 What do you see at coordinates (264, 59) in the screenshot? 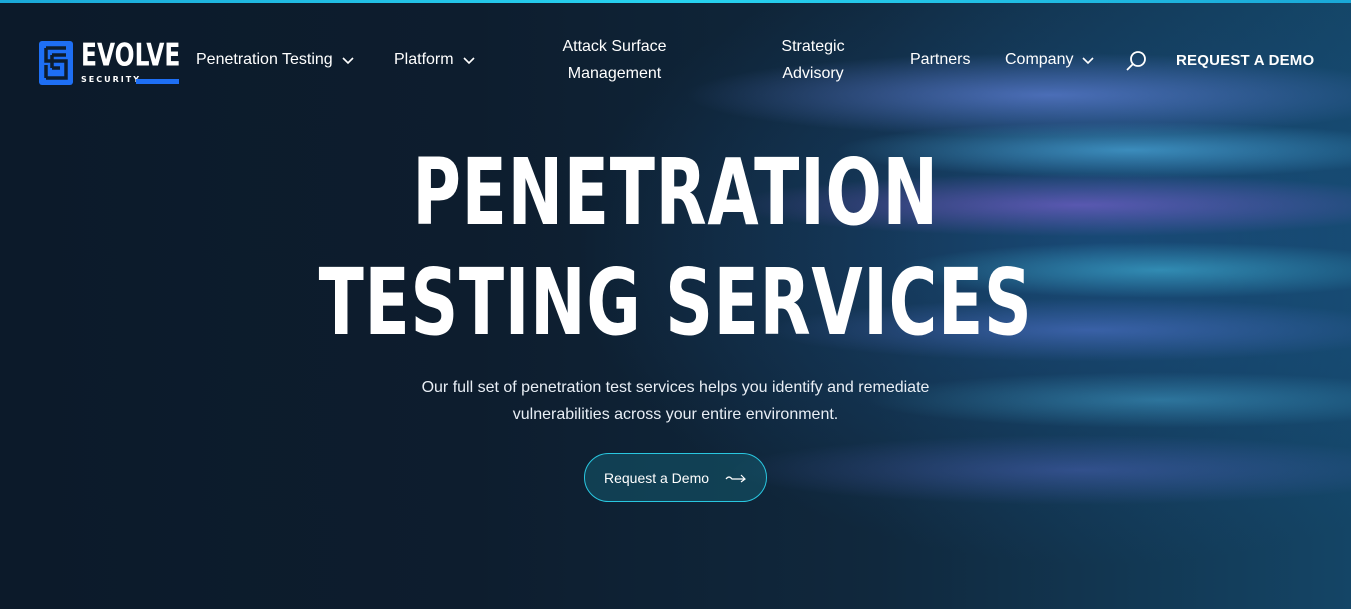
I see `nav-item-label: Penetration Testing` at bounding box center [264, 59].